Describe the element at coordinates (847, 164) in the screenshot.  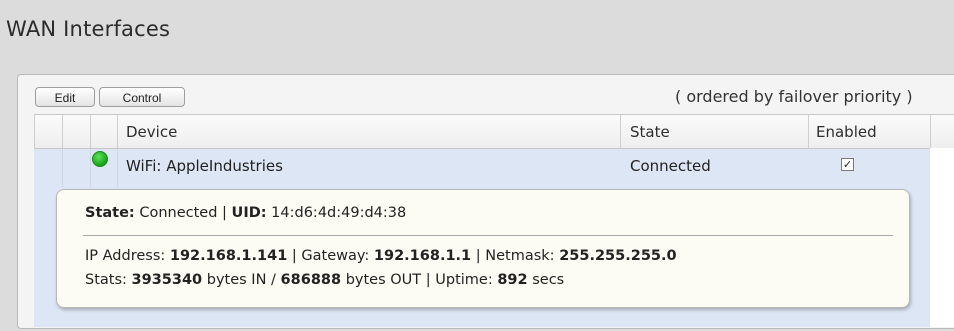
I see `enabled-checkbox: ✓` at that location.